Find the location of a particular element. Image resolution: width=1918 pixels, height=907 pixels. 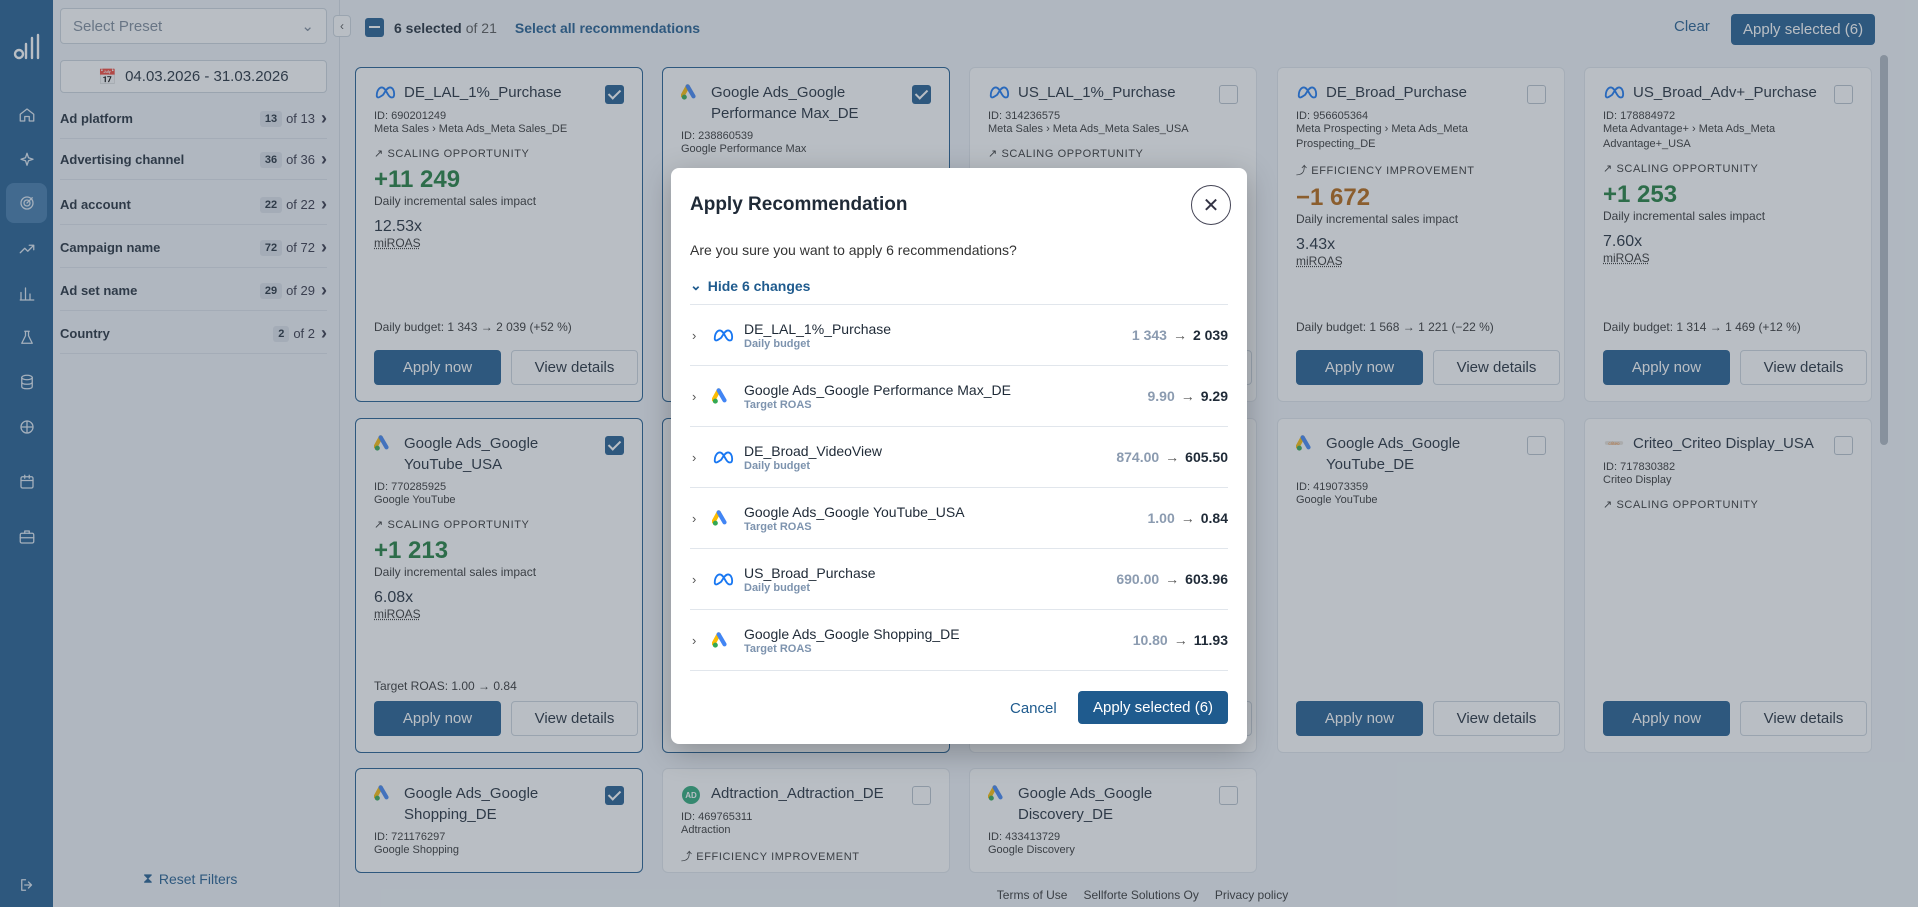

chevron-down-icon: ⌄ is located at coordinates (696, 285).